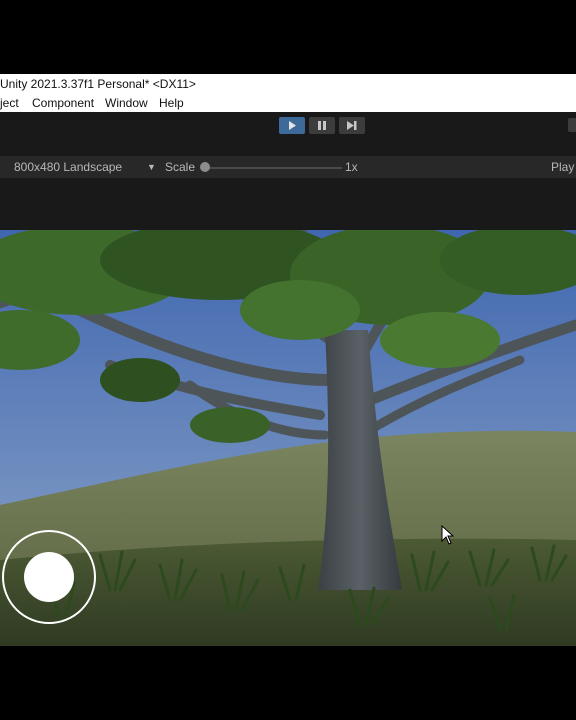 This screenshot has height=720, width=576. What do you see at coordinates (98, 84) in the screenshot?
I see `window-title: Unity 2021.3.37f1 Personal* <DX11>` at bounding box center [98, 84].